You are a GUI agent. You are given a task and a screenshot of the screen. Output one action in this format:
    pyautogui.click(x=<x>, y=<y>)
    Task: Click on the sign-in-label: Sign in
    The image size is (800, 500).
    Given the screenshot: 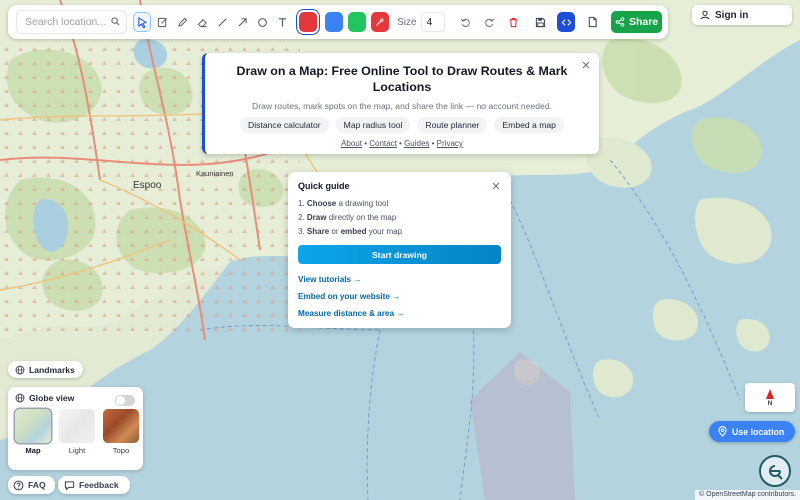 What is the action you would take?
    pyautogui.click(x=732, y=15)
    